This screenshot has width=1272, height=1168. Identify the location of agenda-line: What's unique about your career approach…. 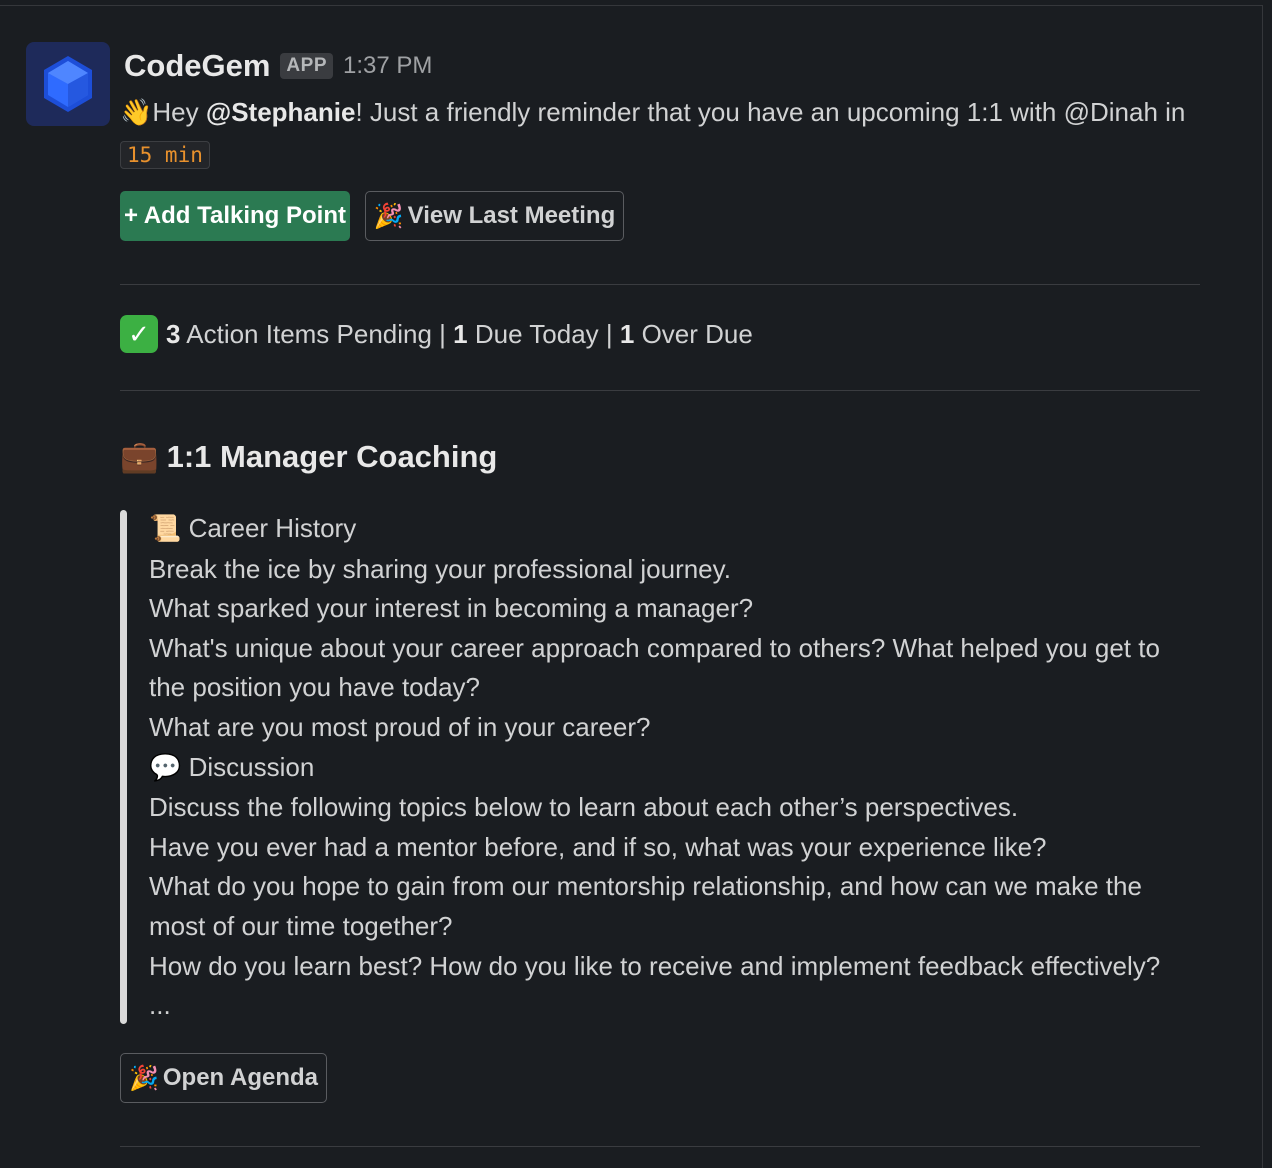
(654, 667).